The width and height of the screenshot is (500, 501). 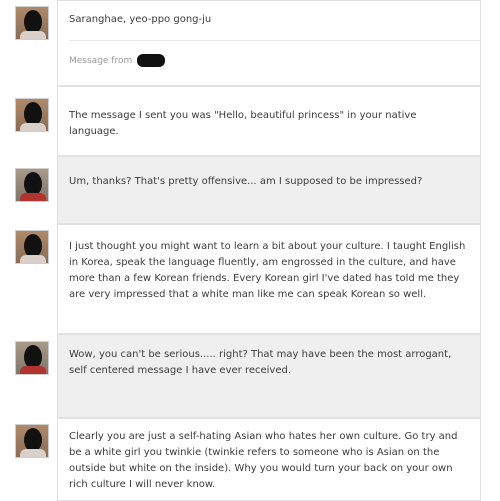 I want to click on redacted-sender-name, so click(x=151, y=60).